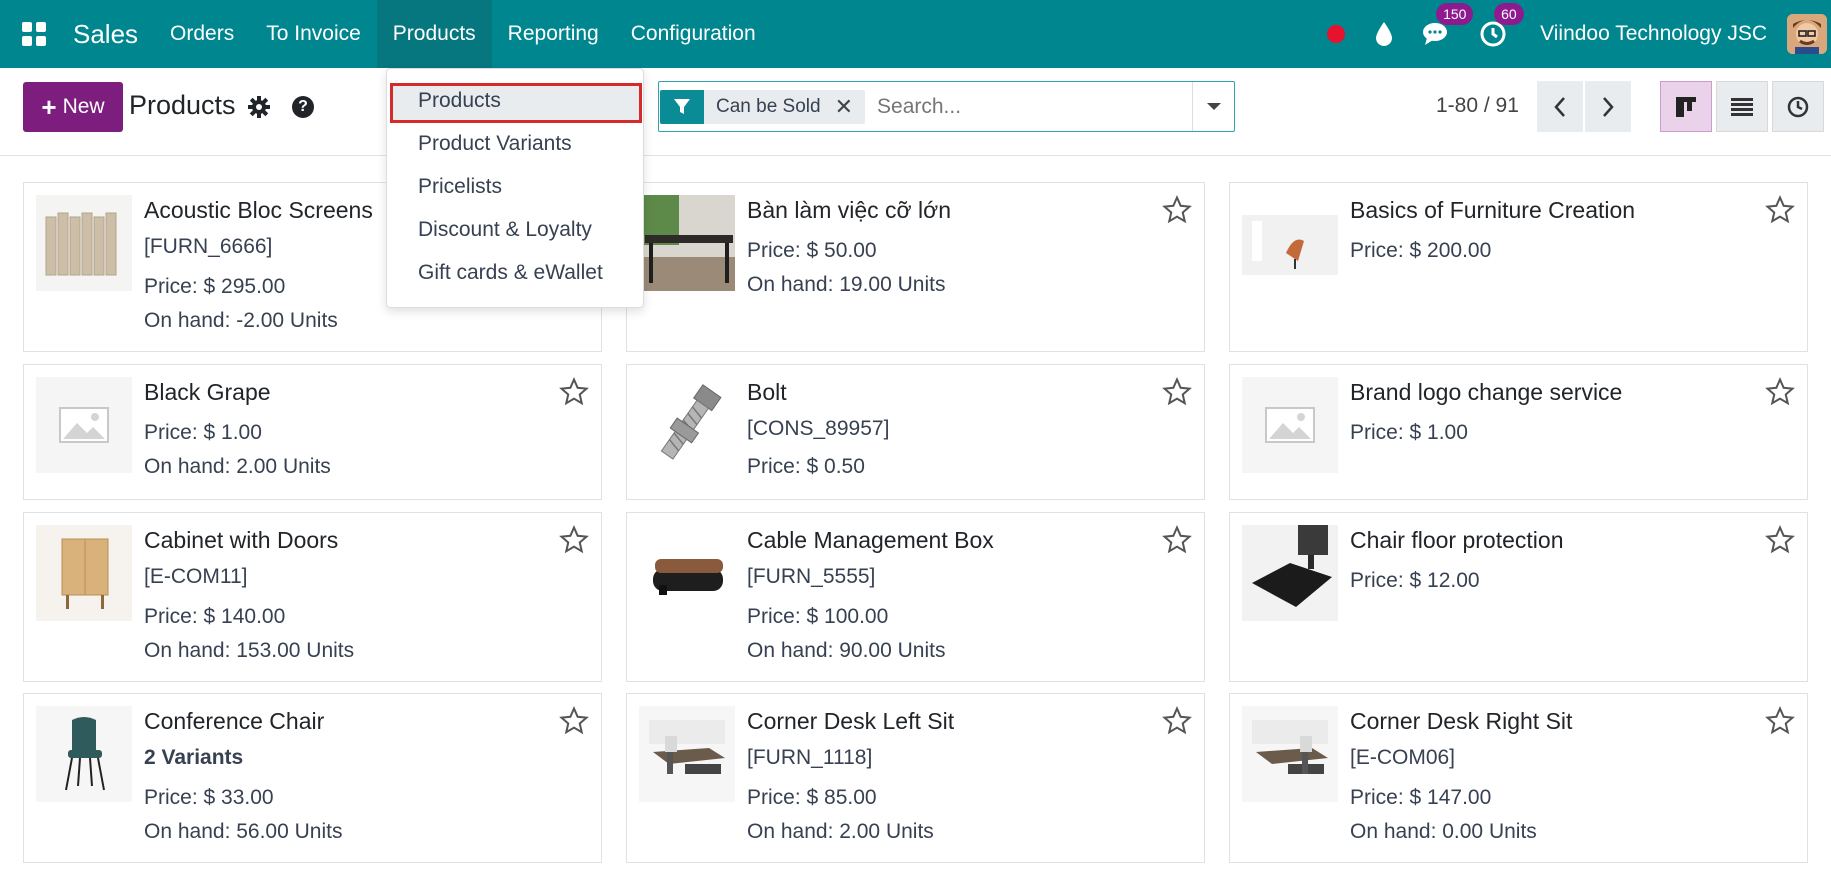 The height and width of the screenshot is (871, 1831). Describe the element at coordinates (810, 757) in the screenshot. I see `product-reference: [FURN_1118]` at that location.